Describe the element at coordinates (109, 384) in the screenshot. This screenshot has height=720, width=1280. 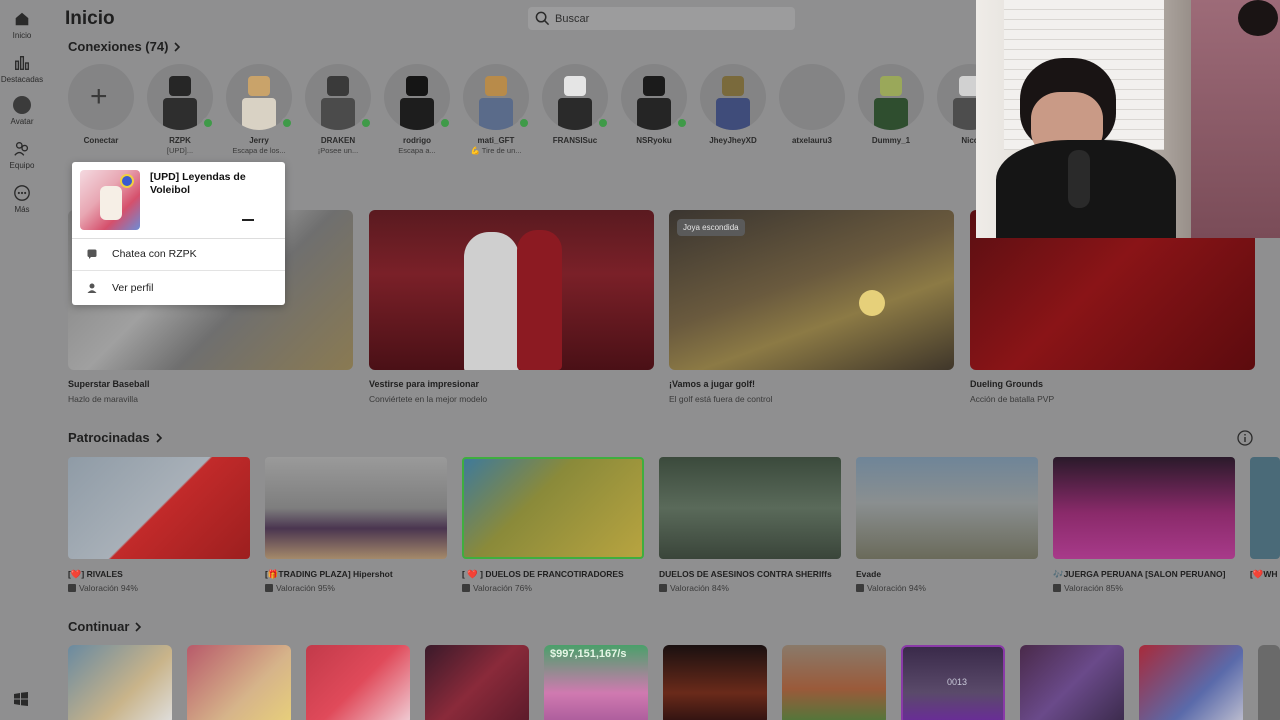
I see `game-title: Superstar Baseball` at that location.